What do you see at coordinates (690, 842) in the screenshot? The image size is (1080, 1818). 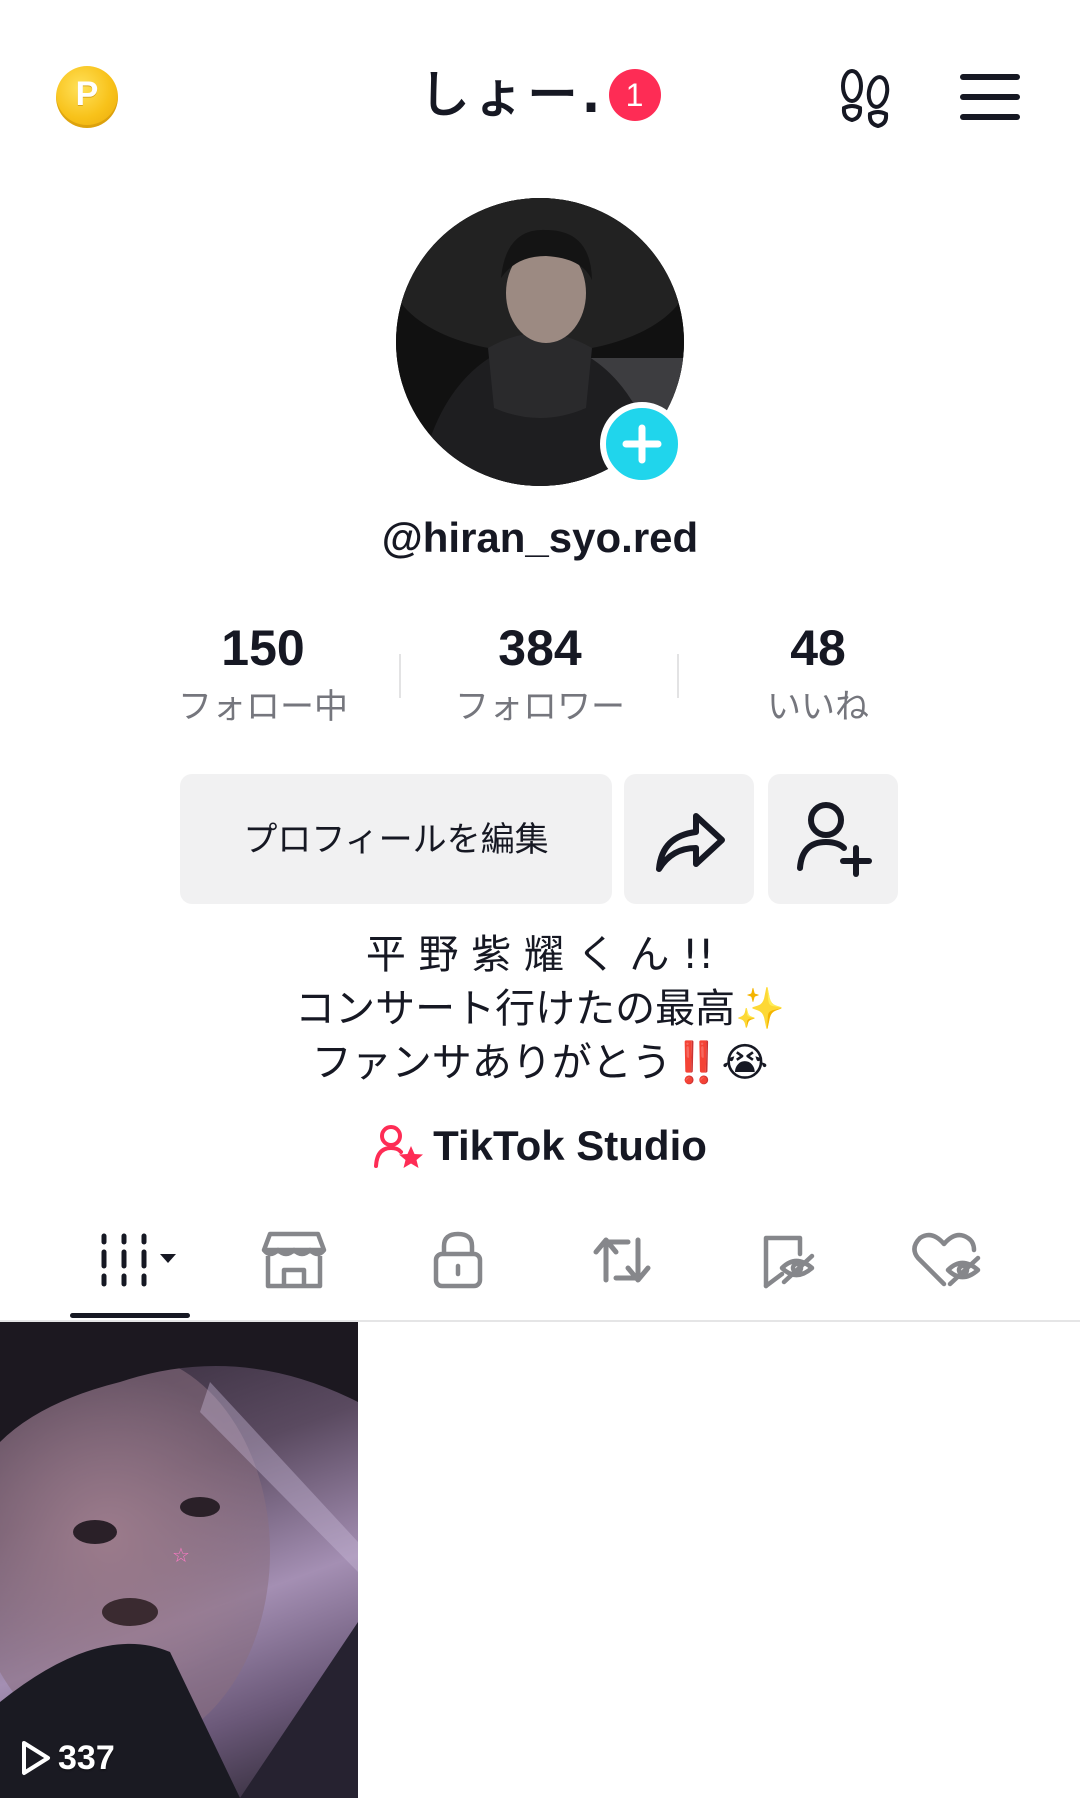 I see `share-icon` at bounding box center [690, 842].